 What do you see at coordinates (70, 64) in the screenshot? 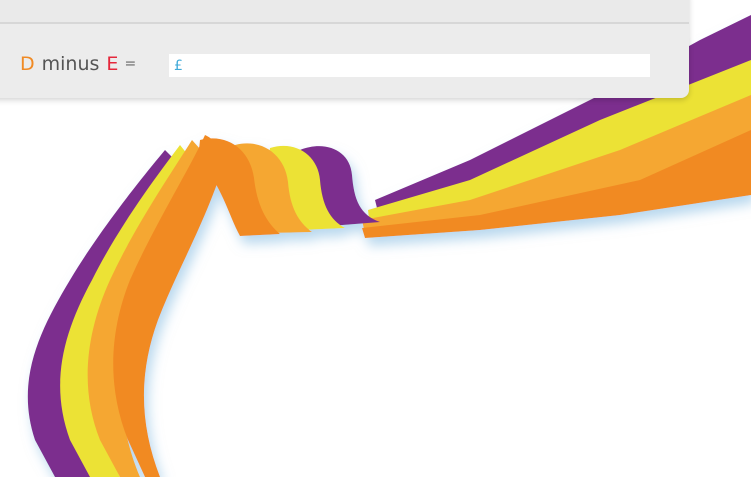
I see `formula-operator: minus` at bounding box center [70, 64].